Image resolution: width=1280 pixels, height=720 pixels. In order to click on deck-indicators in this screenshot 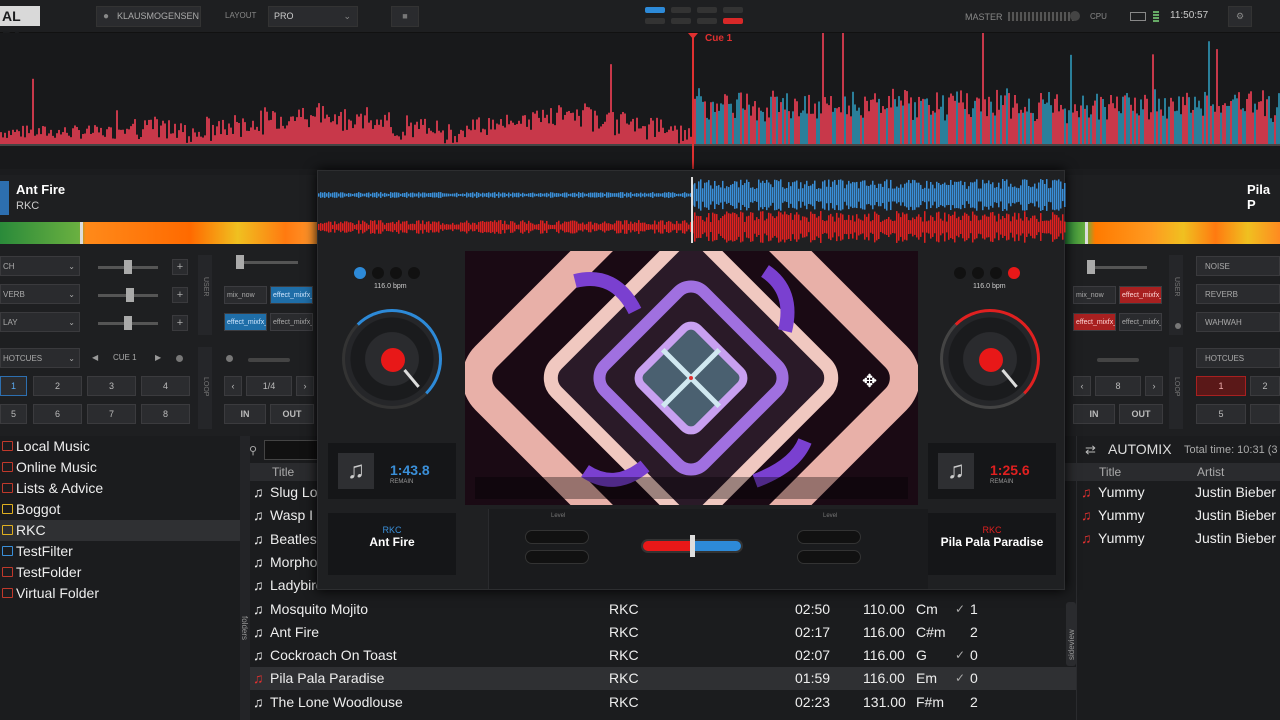, I will do `click(695, 17)`.